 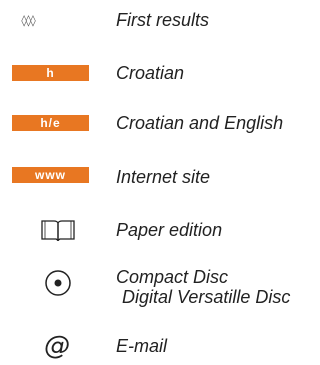 What do you see at coordinates (142, 346) in the screenshot?
I see `legend-label: E-mail` at bounding box center [142, 346].